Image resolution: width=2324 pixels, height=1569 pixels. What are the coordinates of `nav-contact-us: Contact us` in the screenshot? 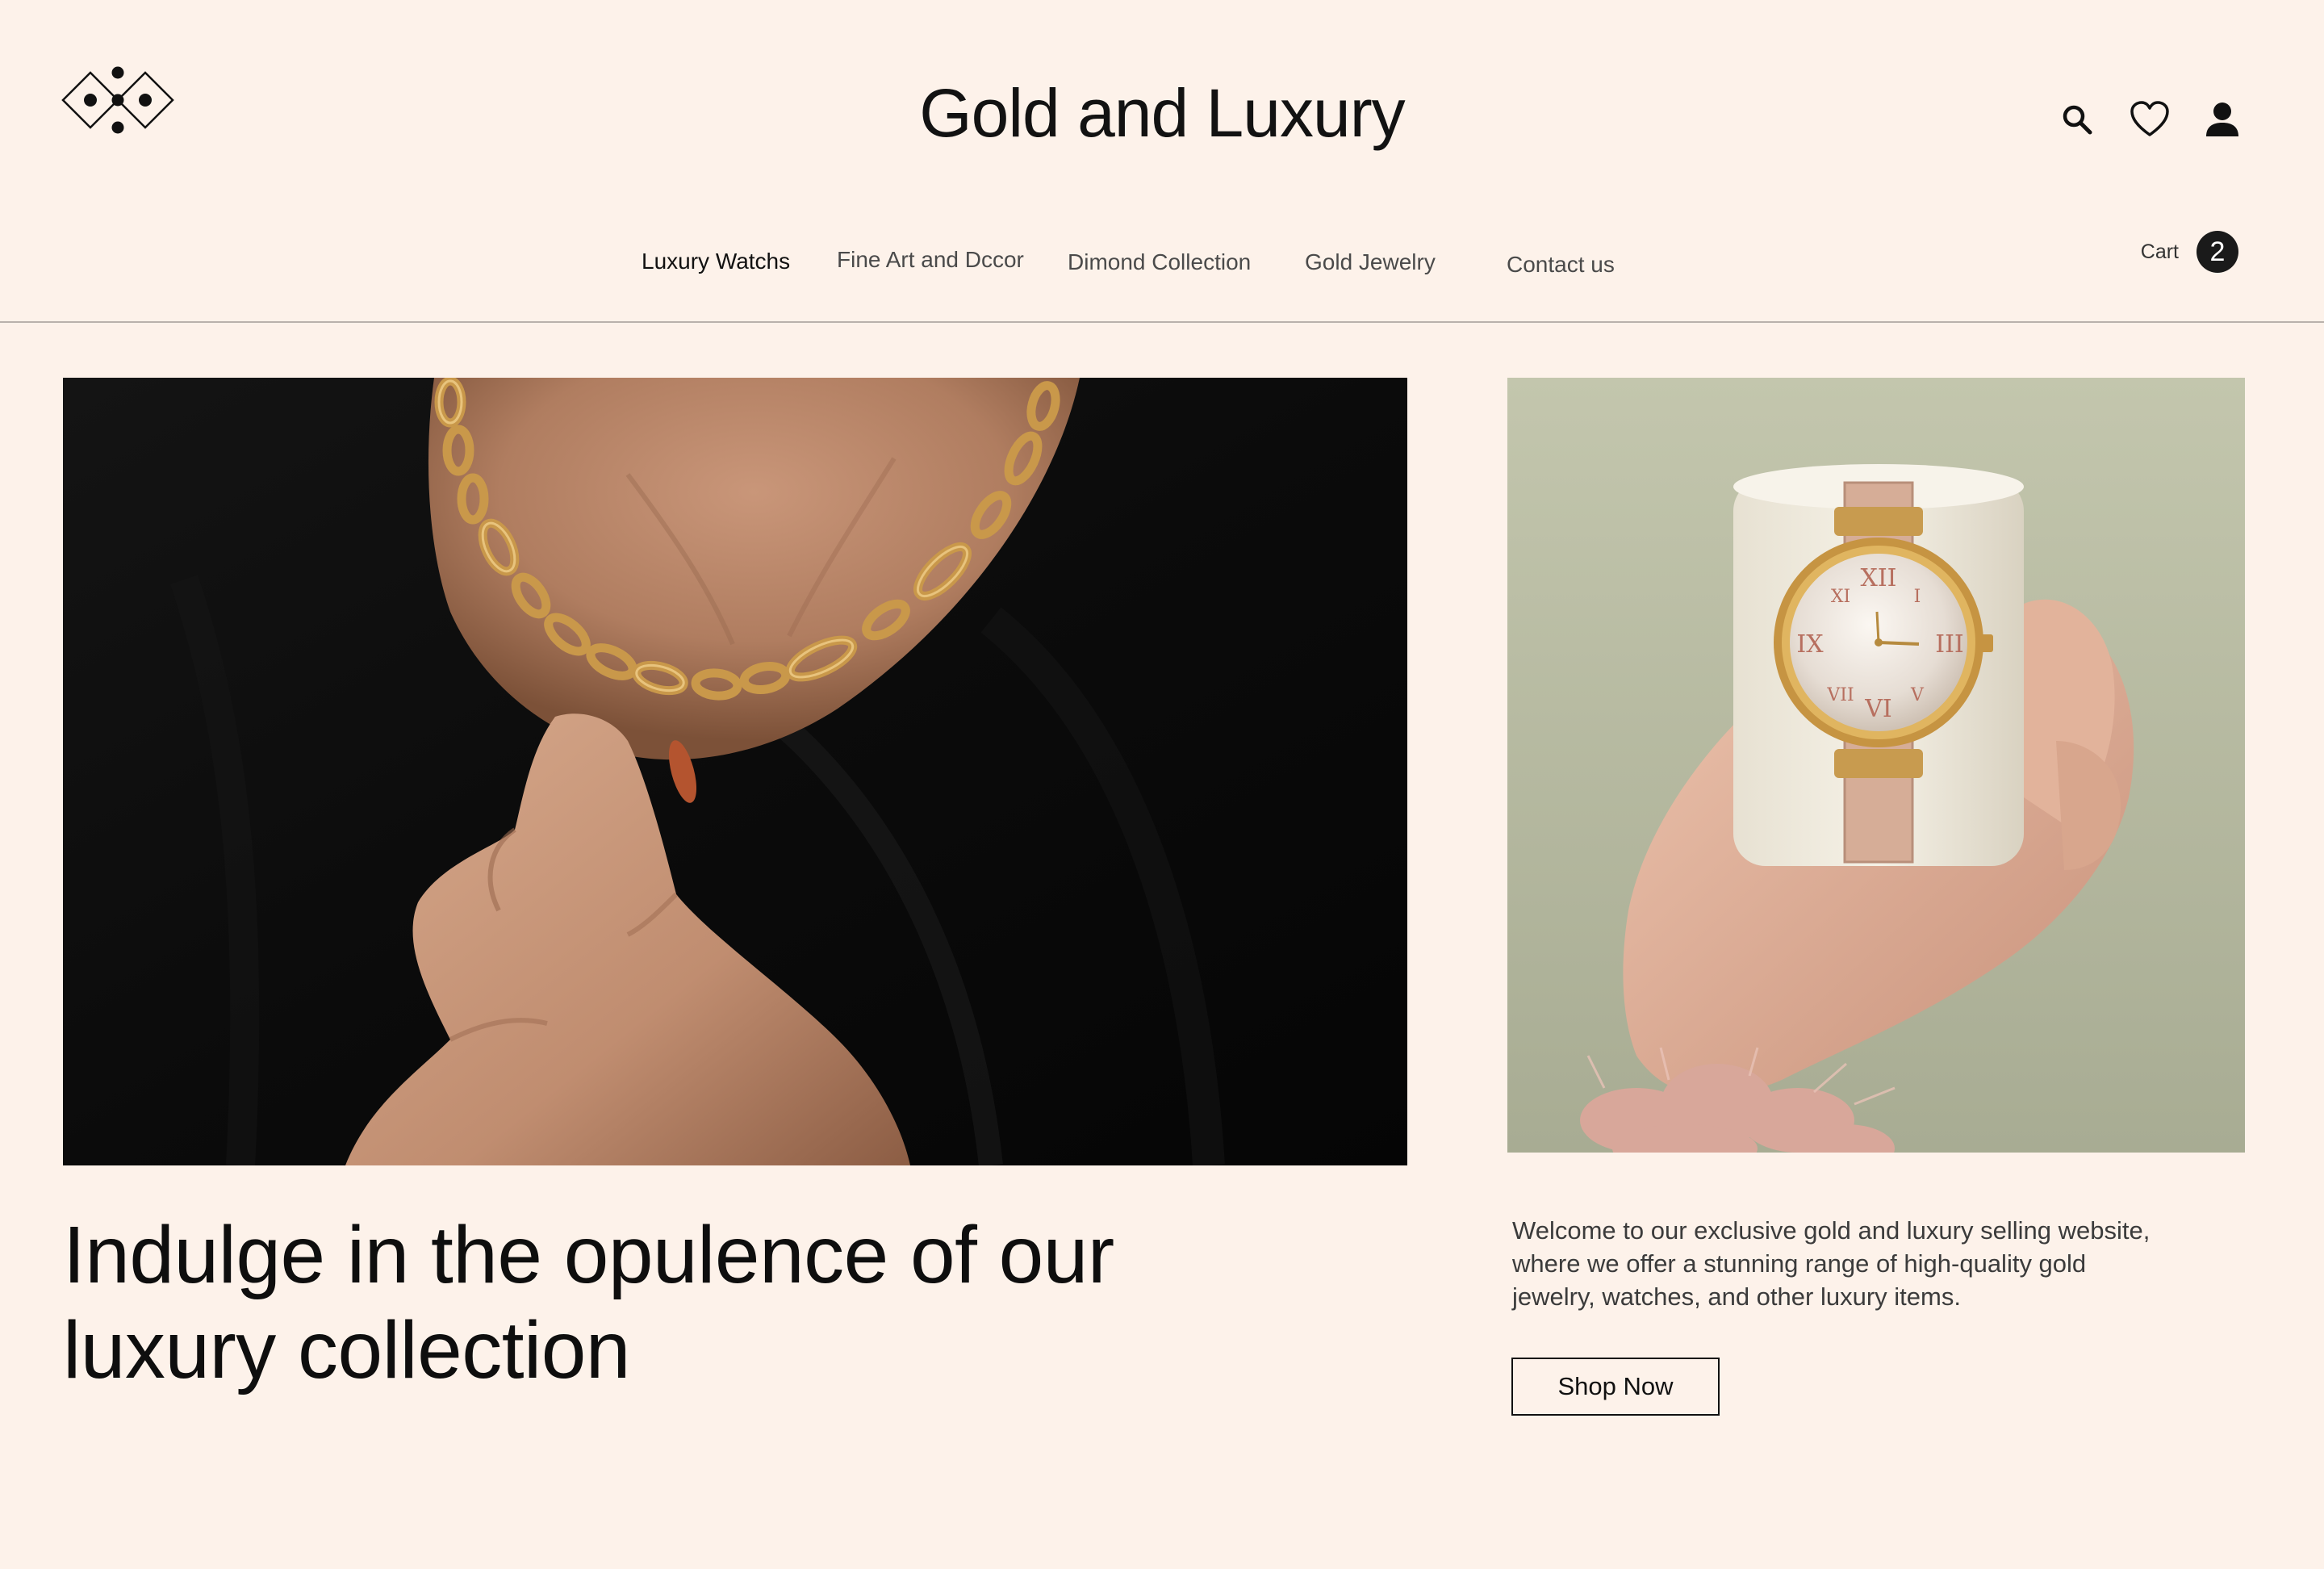 It's located at (1561, 265).